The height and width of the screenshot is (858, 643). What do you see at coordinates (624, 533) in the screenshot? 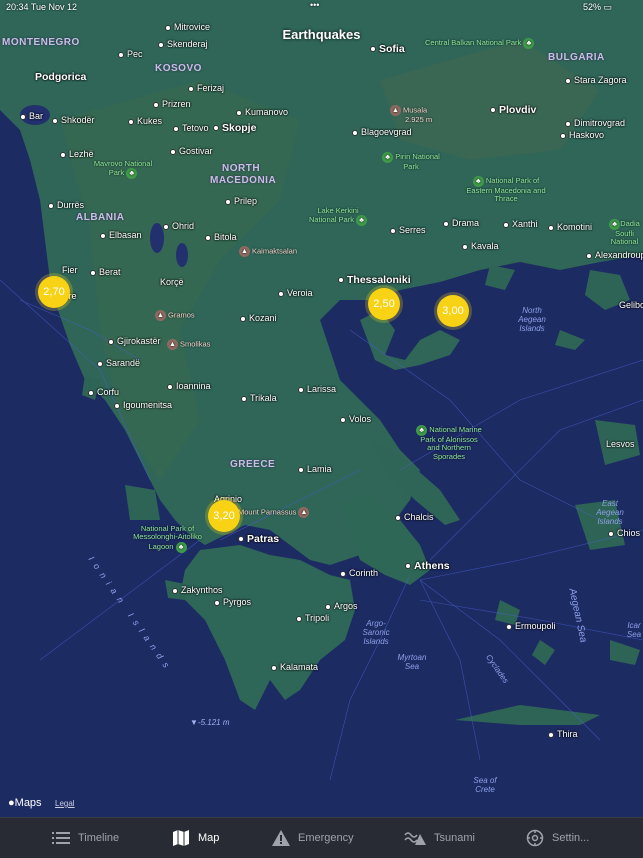
I see `city-label: Chios` at bounding box center [624, 533].